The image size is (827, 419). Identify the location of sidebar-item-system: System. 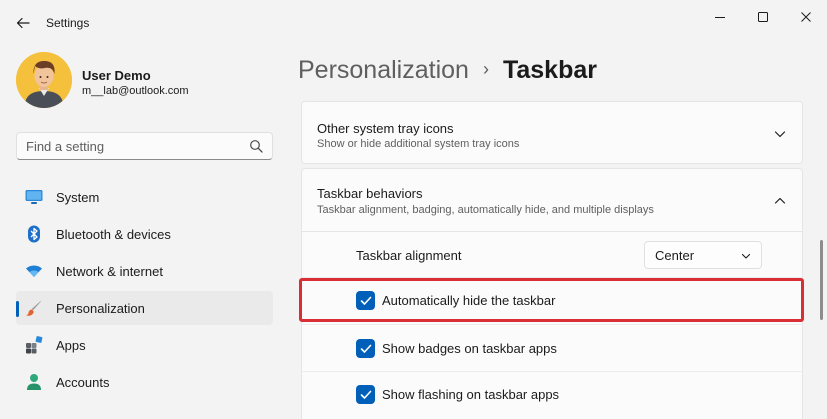
(144, 197).